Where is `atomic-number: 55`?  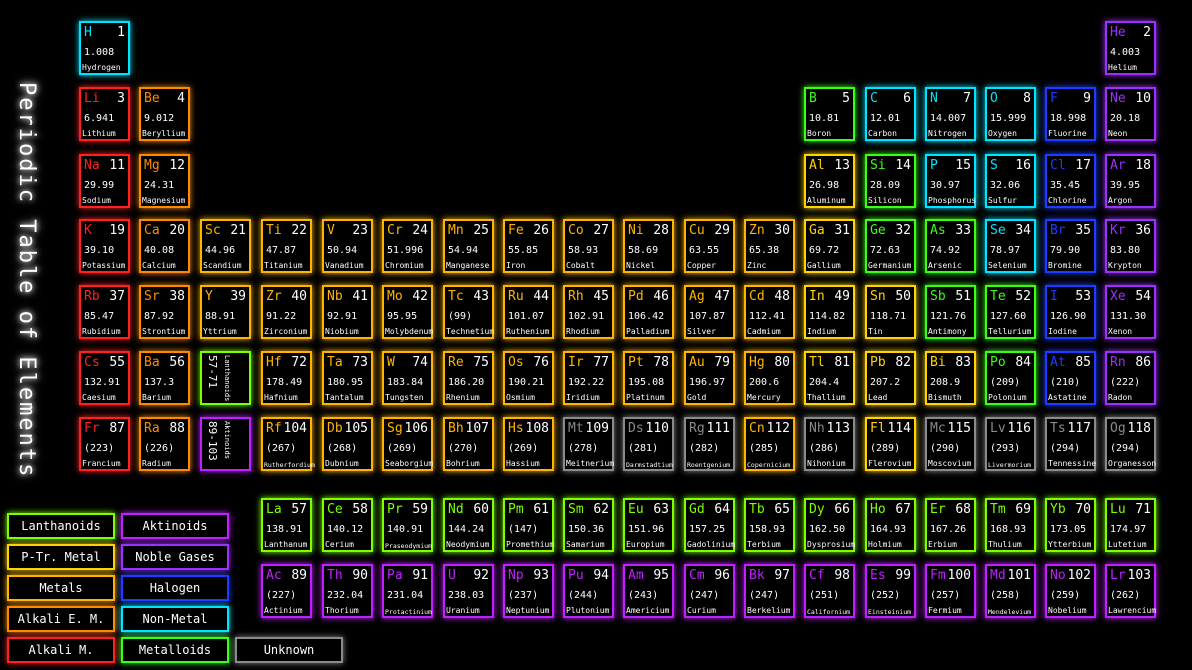 atomic-number: 55 is located at coordinates (117, 362).